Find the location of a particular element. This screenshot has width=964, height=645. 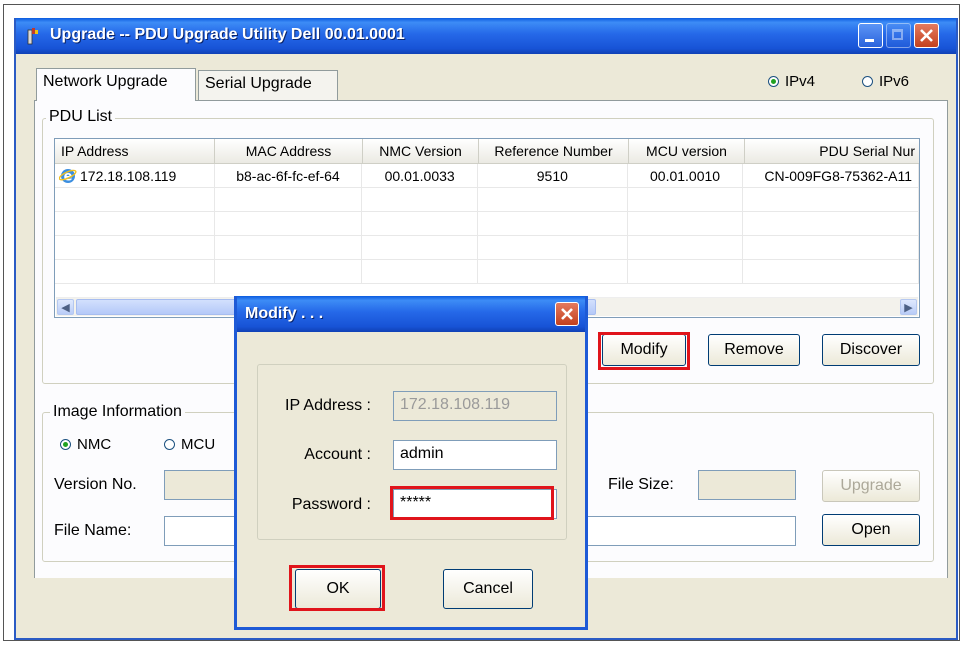

cell-mcu-version: 00.01.0010 is located at coordinates (685, 176).